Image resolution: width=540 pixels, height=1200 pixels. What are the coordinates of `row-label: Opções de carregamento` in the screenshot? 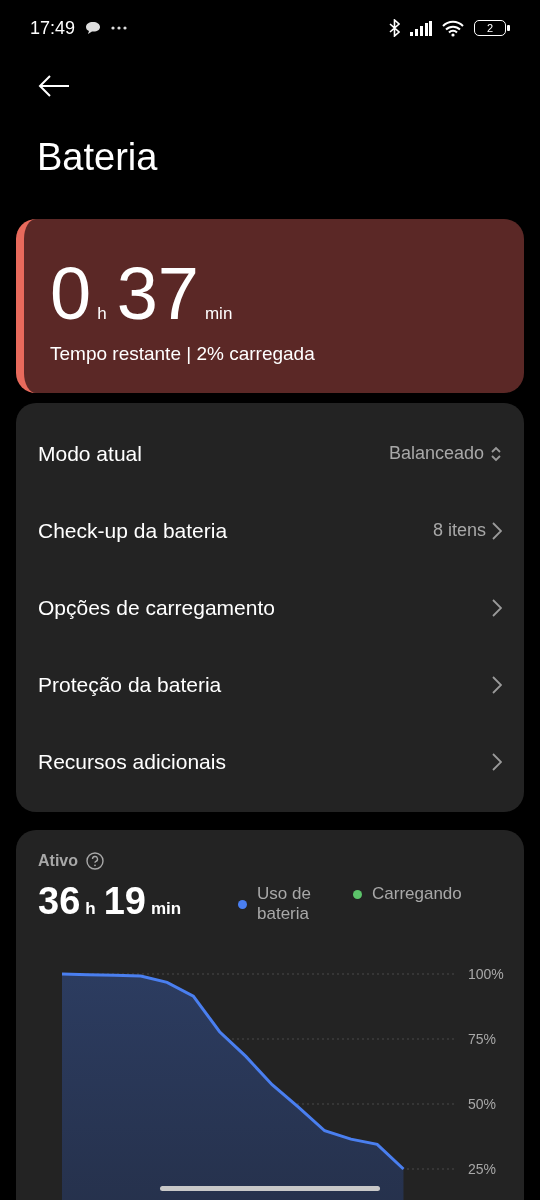 It's located at (157, 607).